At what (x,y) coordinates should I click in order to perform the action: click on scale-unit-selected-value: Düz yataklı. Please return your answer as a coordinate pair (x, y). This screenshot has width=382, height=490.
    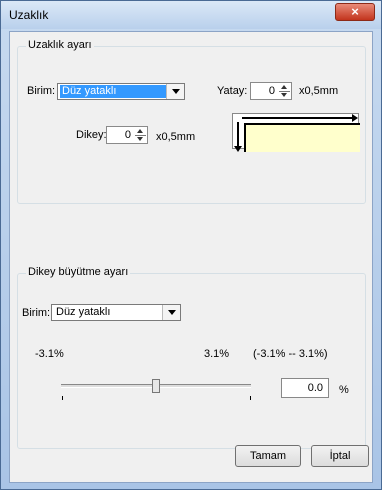
    Looking at the image, I should click on (83, 312).